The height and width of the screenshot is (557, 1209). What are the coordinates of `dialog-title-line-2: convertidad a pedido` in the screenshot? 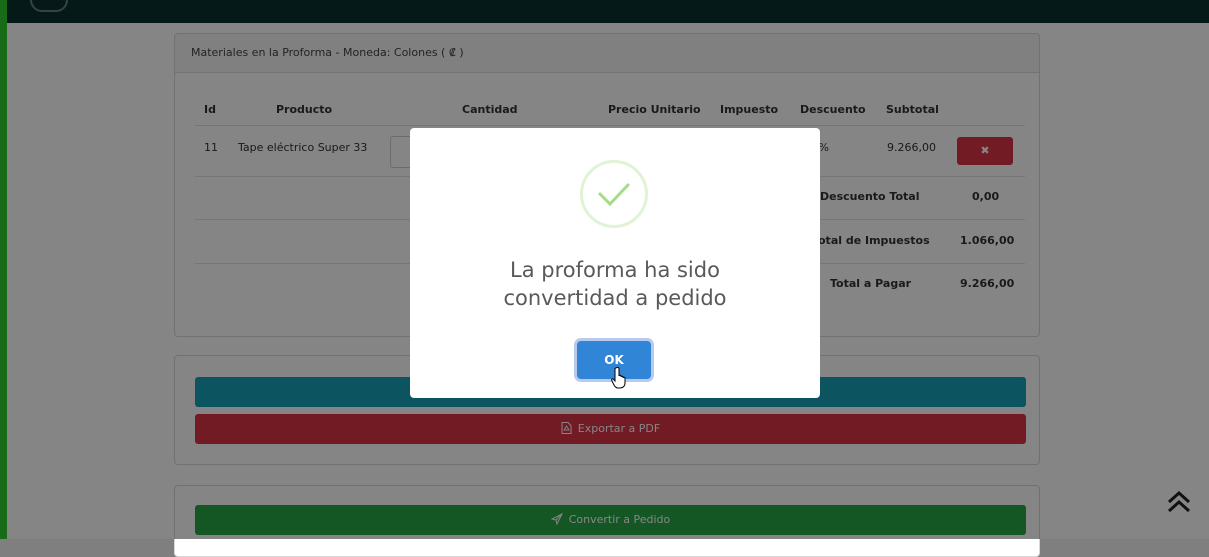 It's located at (615, 298).